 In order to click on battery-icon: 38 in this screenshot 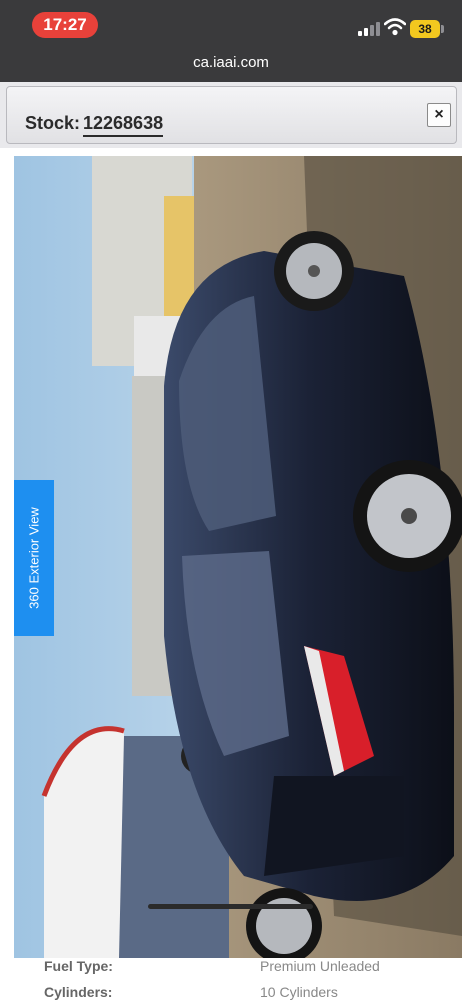, I will do `click(425, 29)`.